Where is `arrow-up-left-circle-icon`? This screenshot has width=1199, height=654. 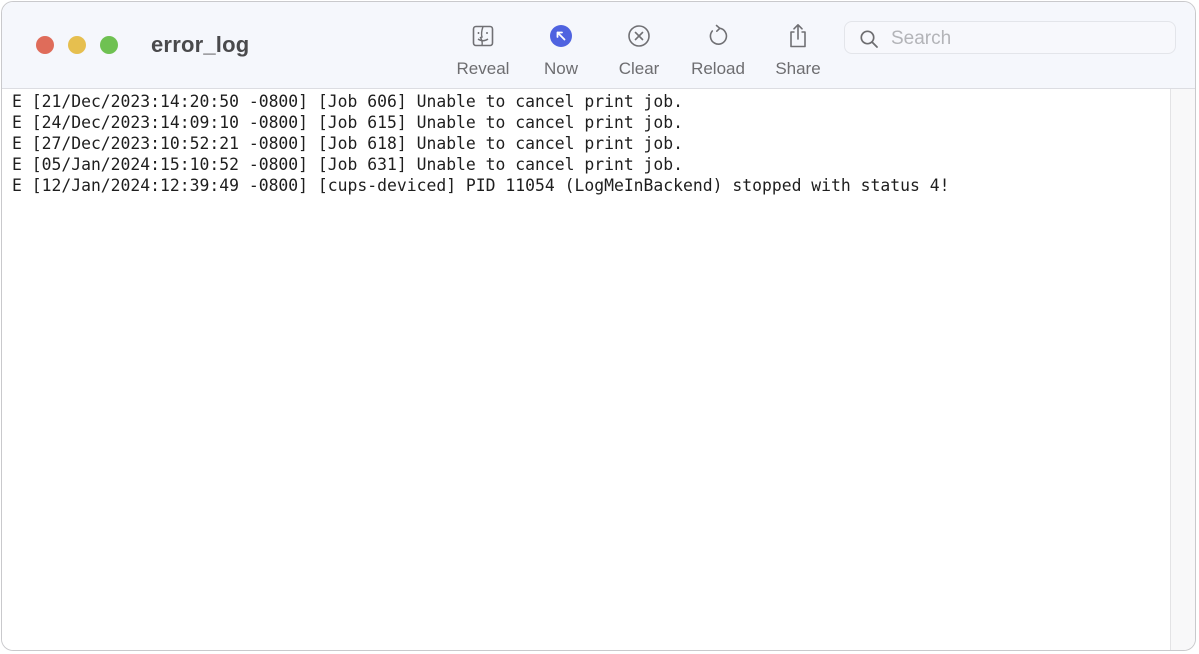
arrow-up-left-circle-icon is located at coordinates (561, 36).